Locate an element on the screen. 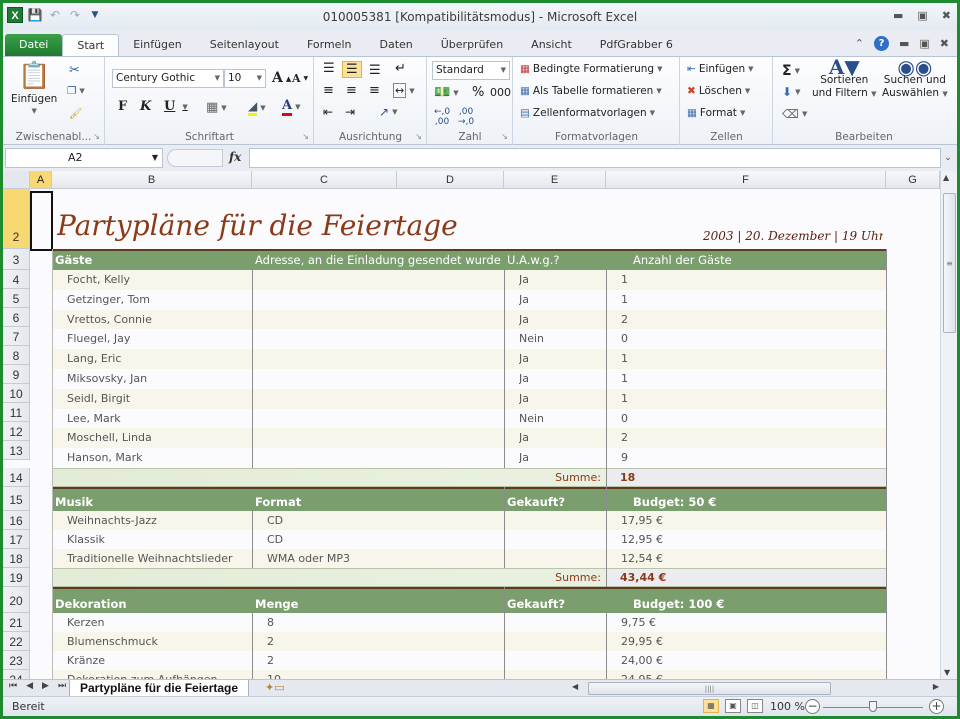 This screenshot has height=719, width=960. decrease-indent-button: ⇤ is located at coordinates (328, 112).